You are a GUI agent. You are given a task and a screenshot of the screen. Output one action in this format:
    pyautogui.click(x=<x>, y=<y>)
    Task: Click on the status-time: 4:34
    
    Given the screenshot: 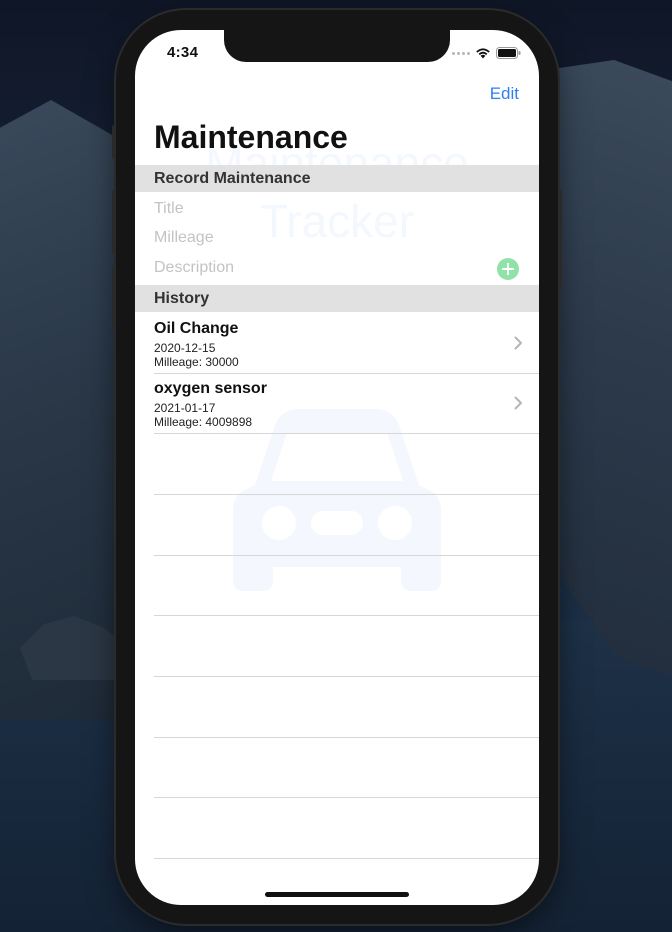 What is the action you would take?
    pyautogui.click(x=183, y=52)
    